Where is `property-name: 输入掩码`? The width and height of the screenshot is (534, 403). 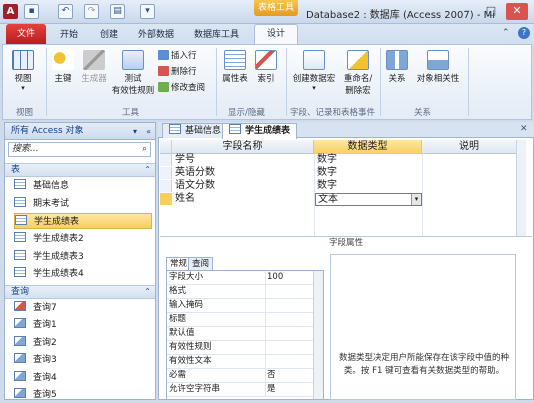
property-name: 输入掩码 is located at coordinates (186, 305).